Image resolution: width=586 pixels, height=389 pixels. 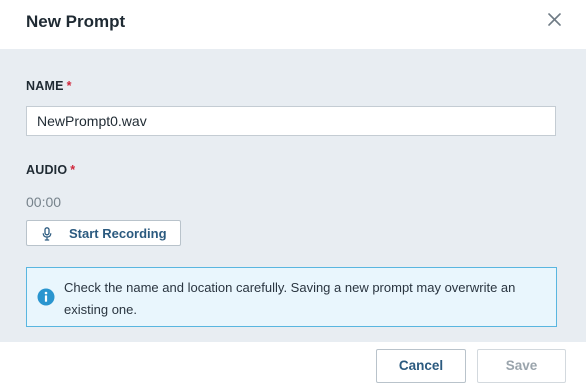 I want to click on name-label: NAME *, so click(x=49, y=86).